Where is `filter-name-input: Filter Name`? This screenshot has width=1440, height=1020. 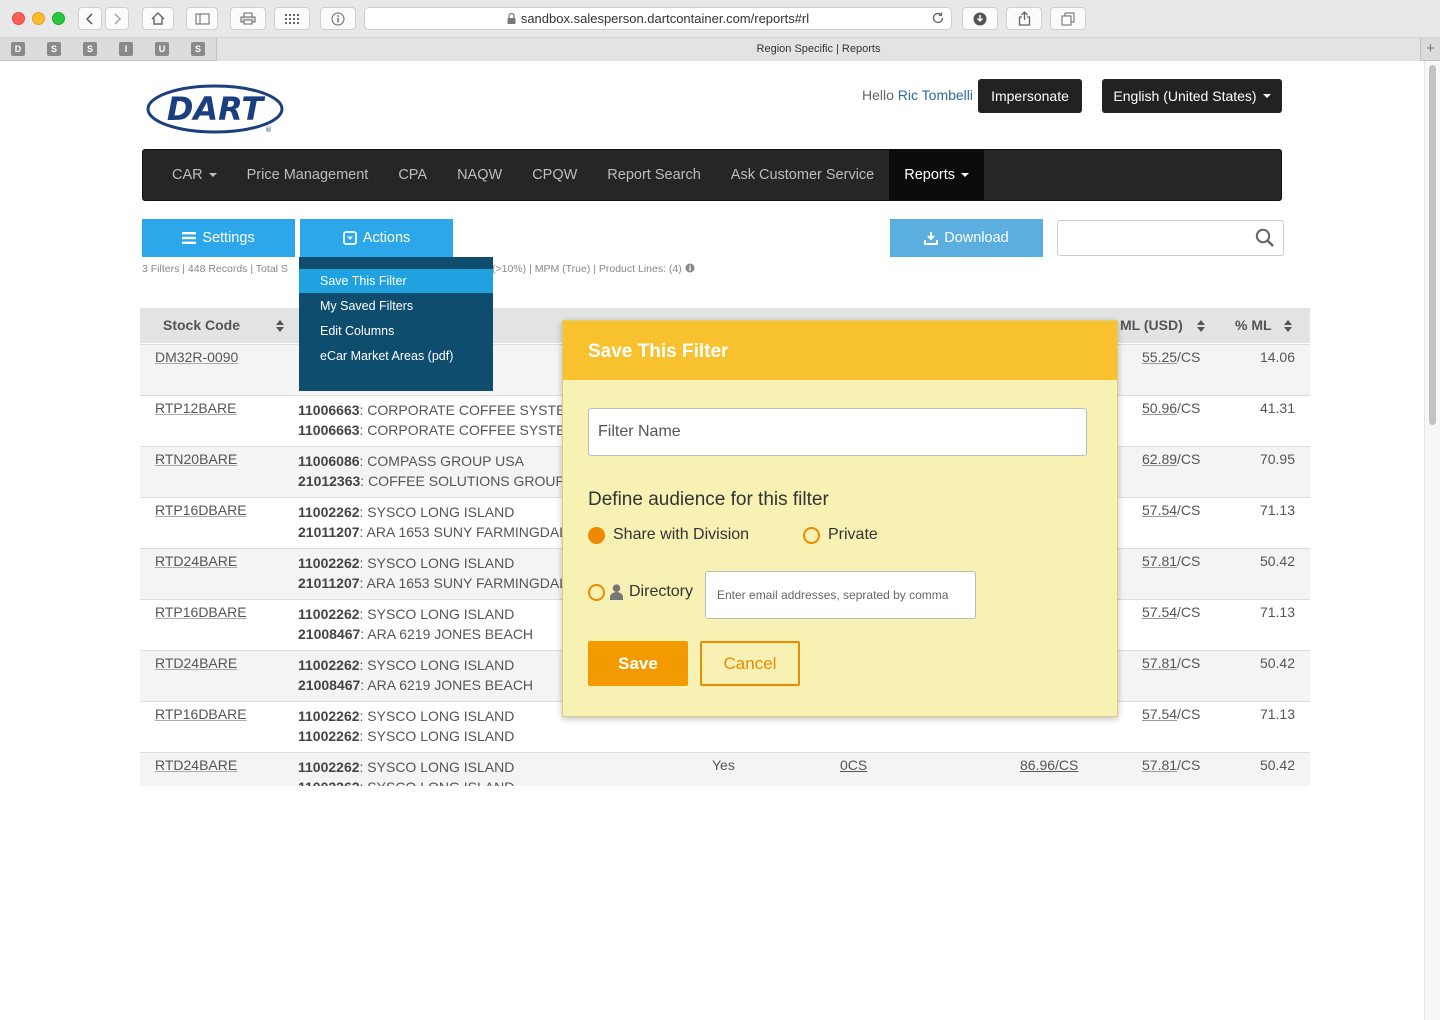 filter-name-input: Filter Name is located at coordinates (837, 432).